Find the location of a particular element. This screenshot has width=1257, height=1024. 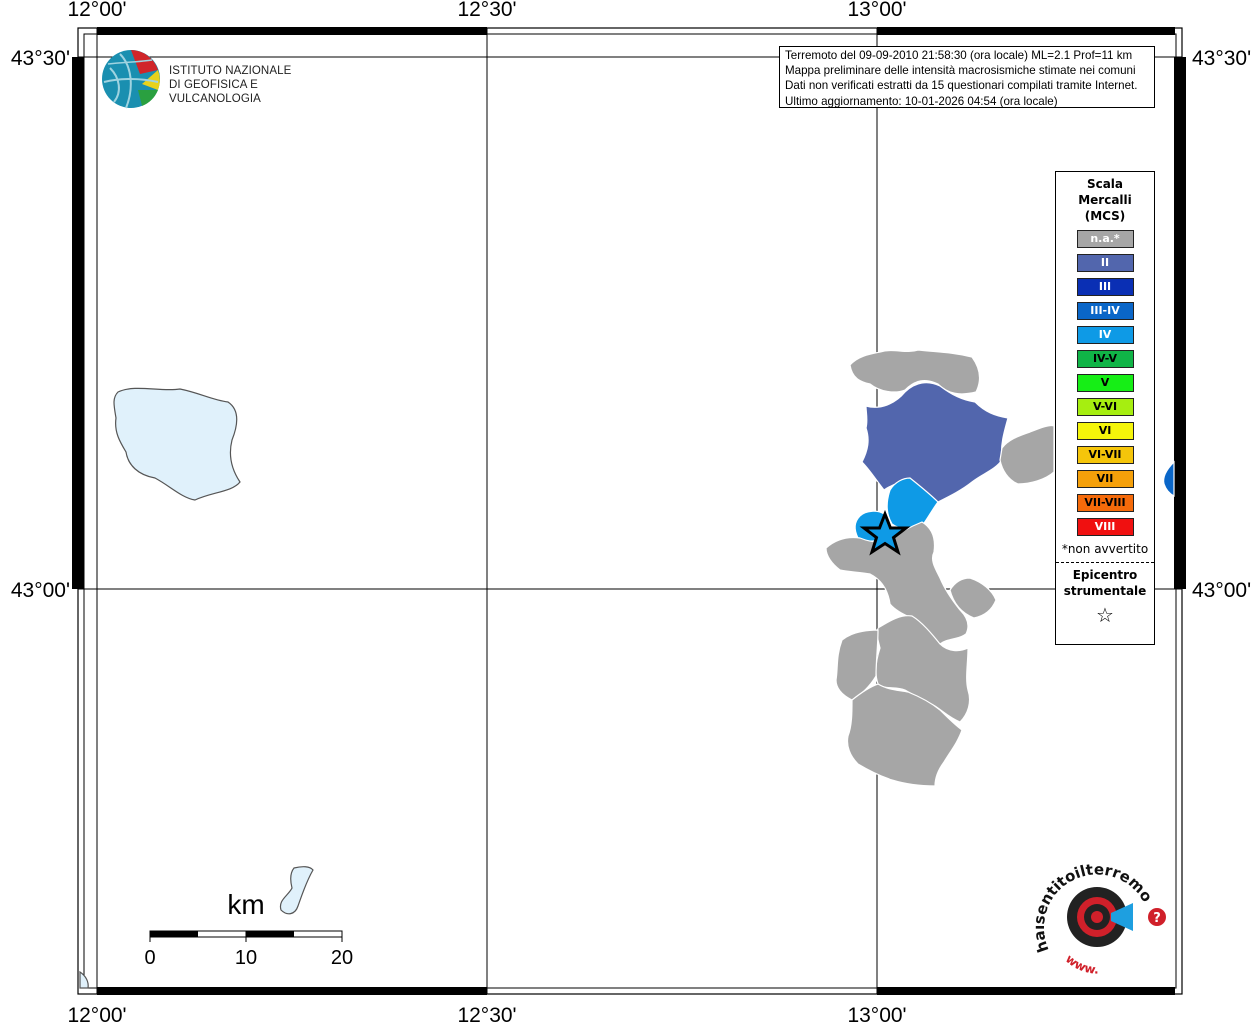

scale-bar: km 0 10 20 is located at coordinates (248, 929).